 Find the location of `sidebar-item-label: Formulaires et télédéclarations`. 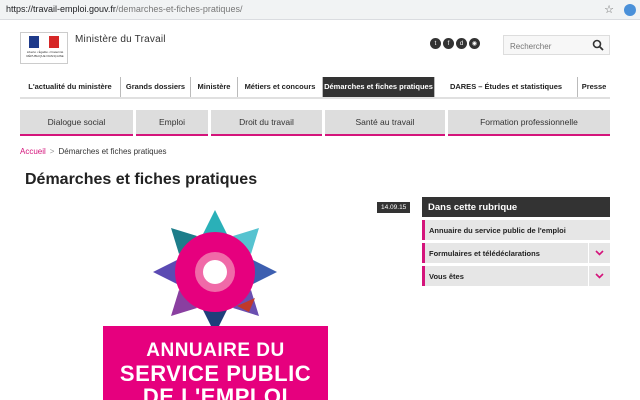

sidebar-item-label: Formulaires et télédéclarations is located at coordinates (484, 253).